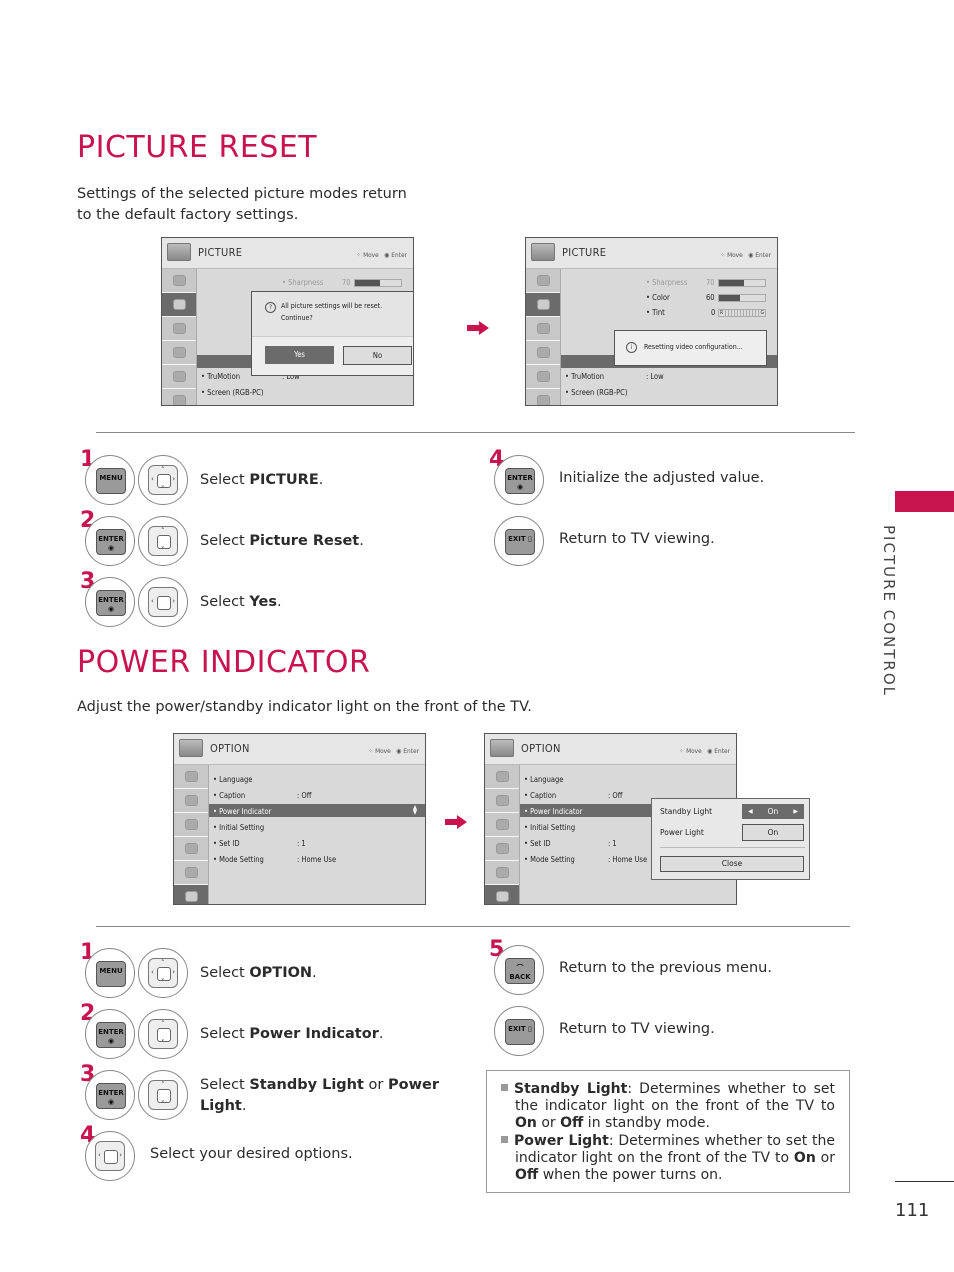  I want to click on down-arrow-icon: ˅, so click(163, 1043).